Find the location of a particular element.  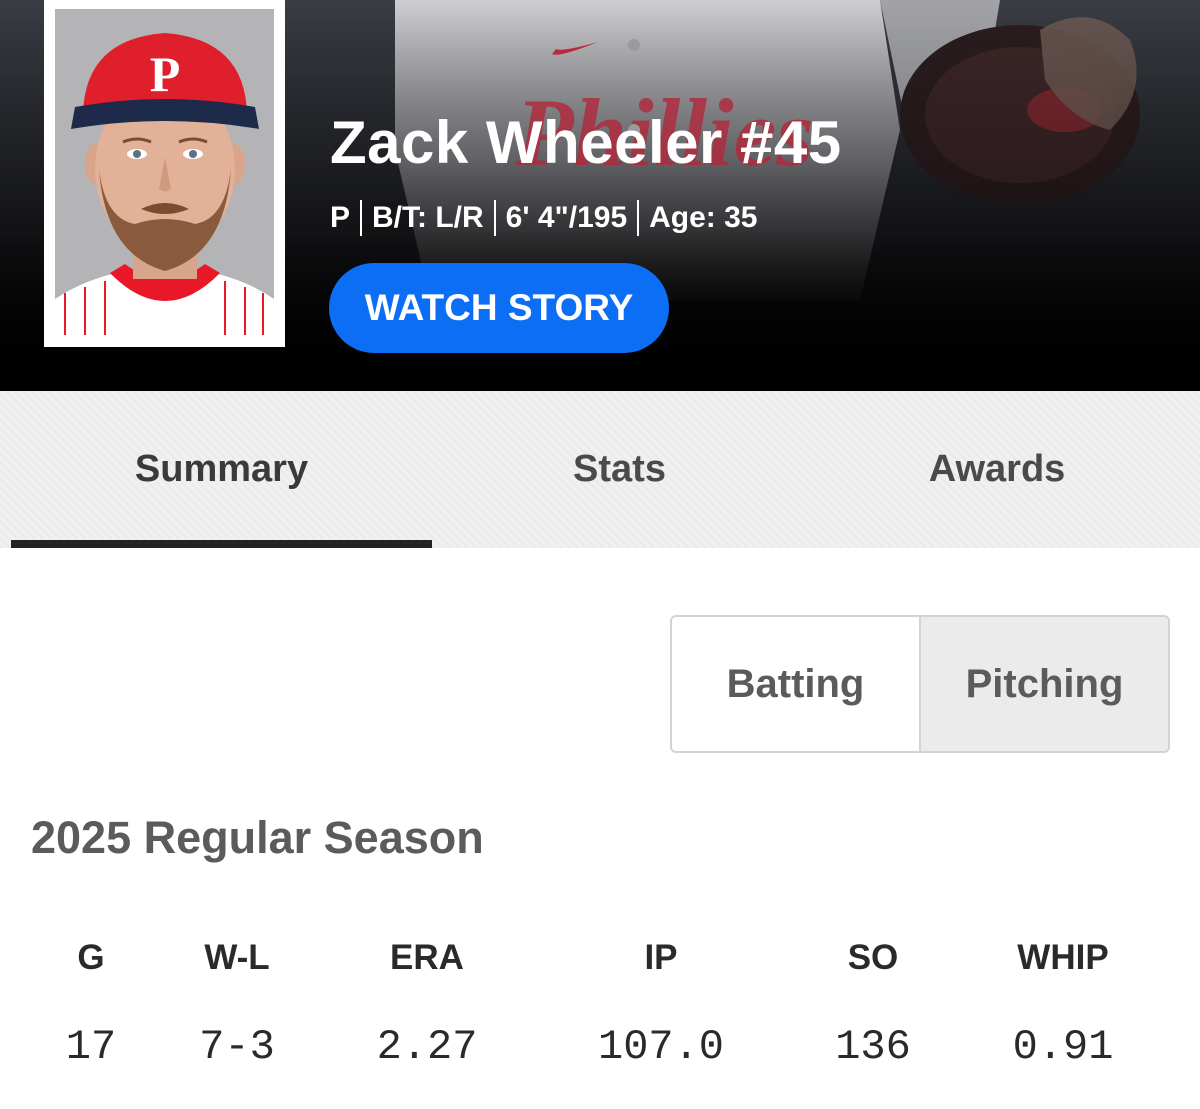

toggle-batting: Batting is located at coordinates (795, 684).